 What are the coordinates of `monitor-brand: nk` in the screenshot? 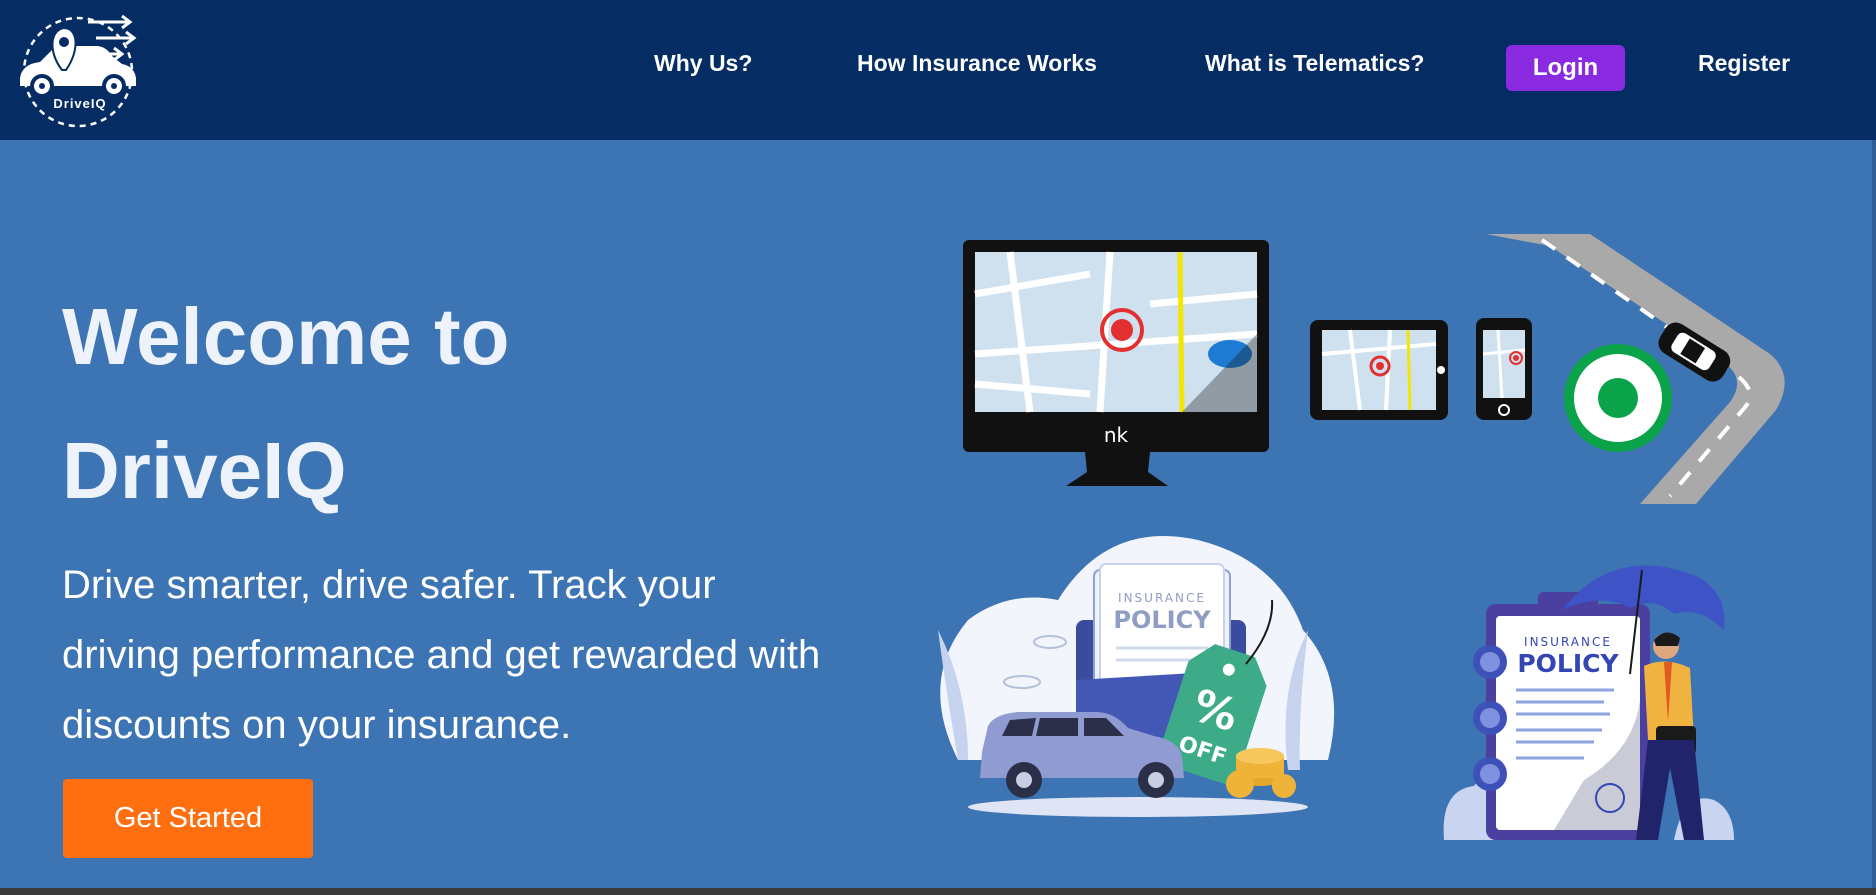 It's located at (1116, 435).